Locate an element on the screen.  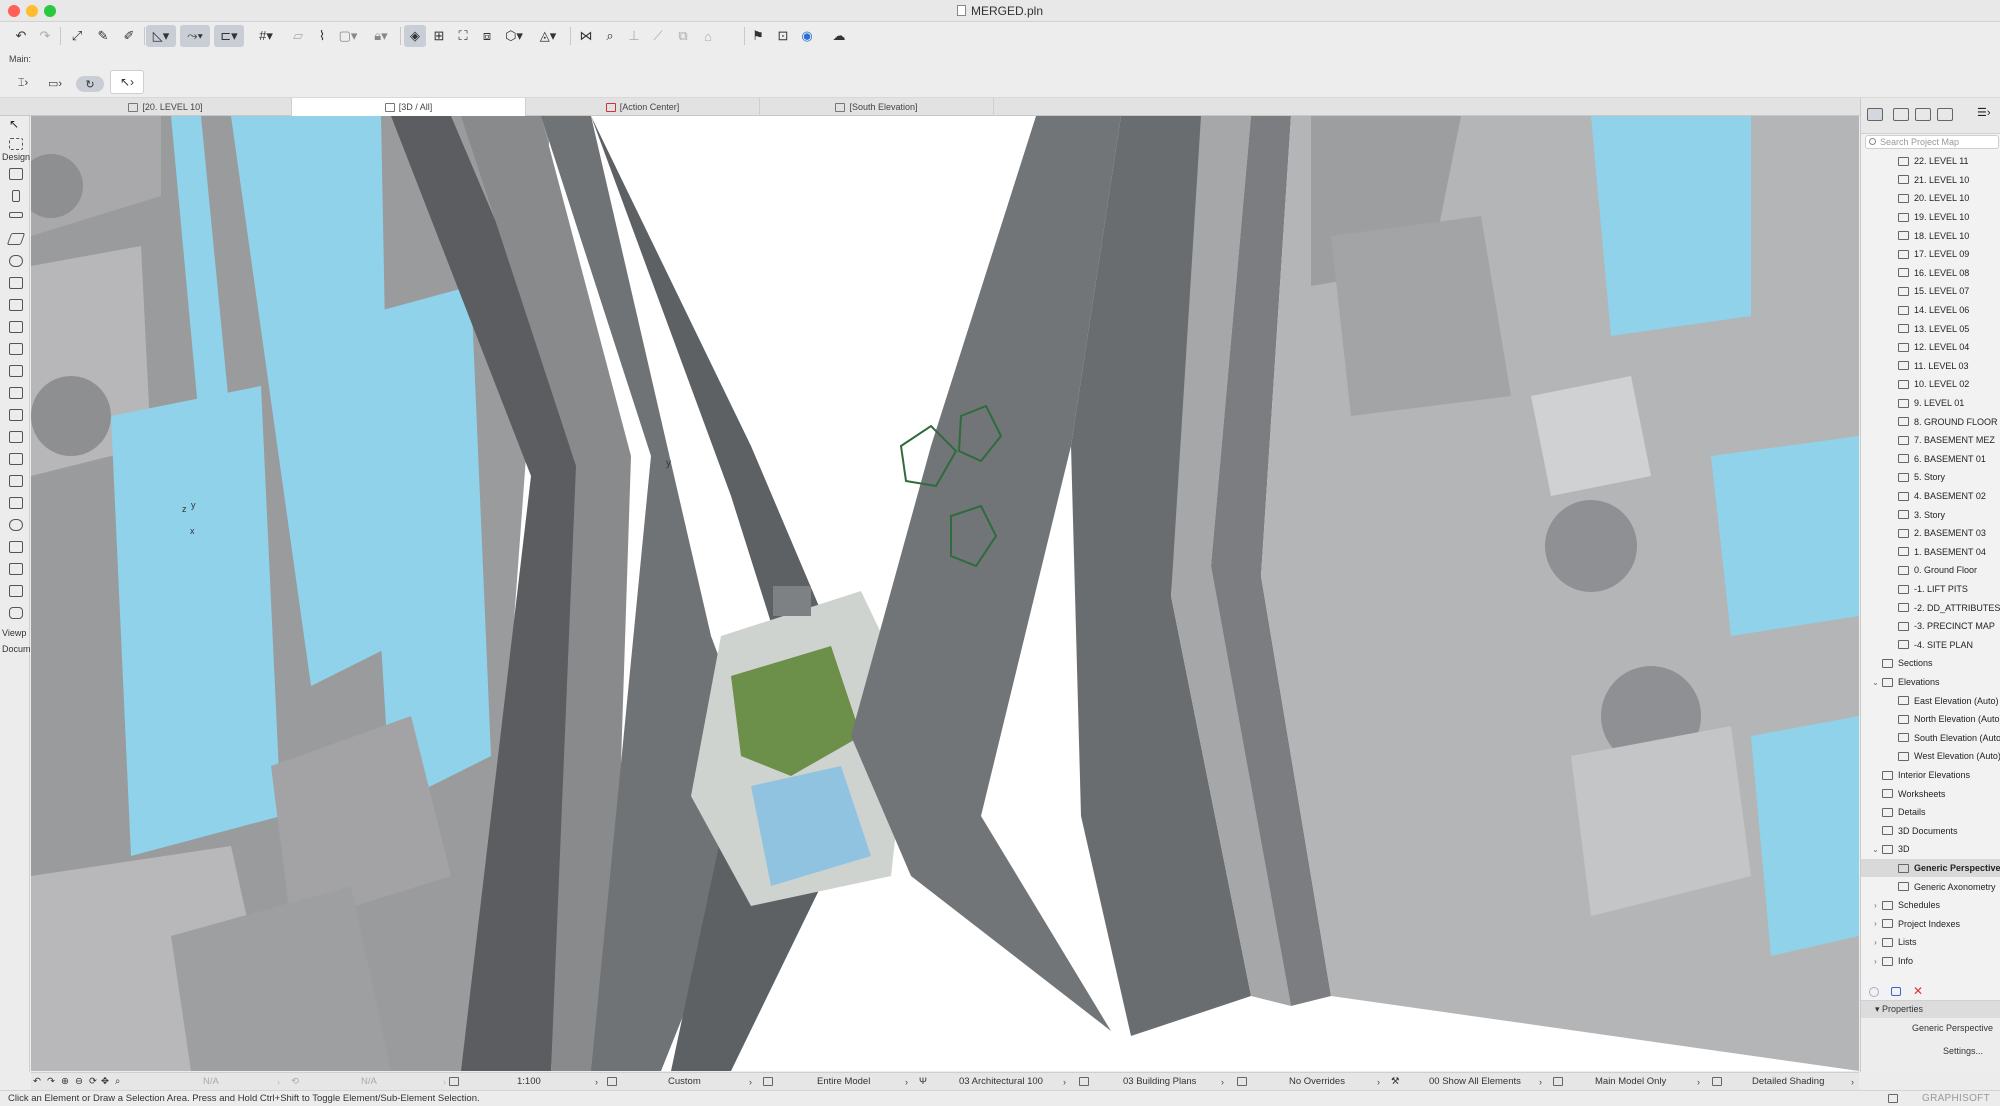
project-map-item: 14. LEVEL 06 is located at coordinates (1930, 310).